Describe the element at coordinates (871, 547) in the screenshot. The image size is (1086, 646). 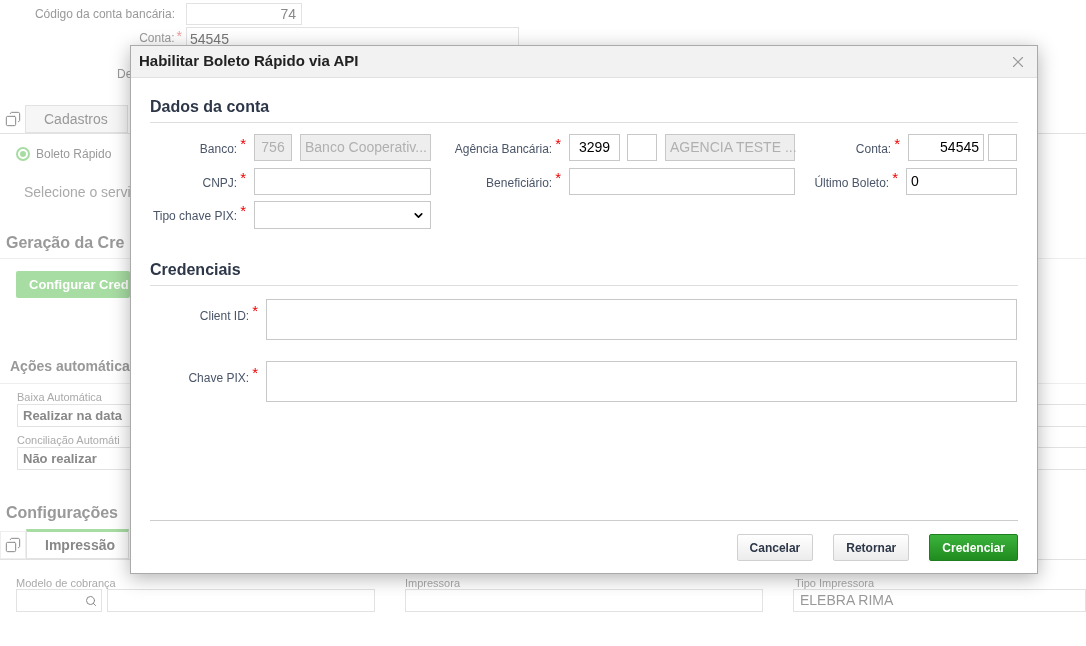
I see `dialog-button: Retornar` at that location.